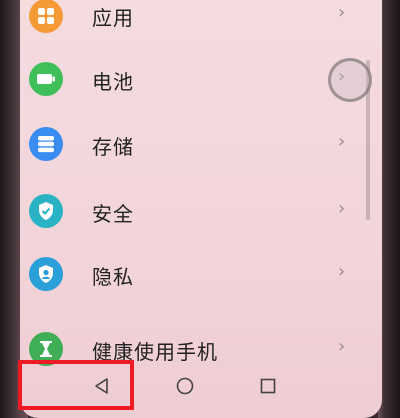 The image size is (400, 418). I want to click on battery-icon, so click(46, 79).